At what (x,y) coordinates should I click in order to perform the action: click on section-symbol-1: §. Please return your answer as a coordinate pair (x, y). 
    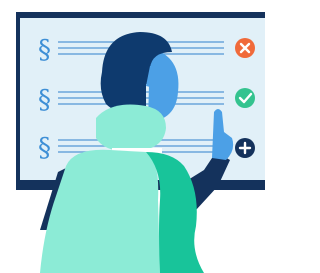
    Looking at the image, I should click on (44, 50).